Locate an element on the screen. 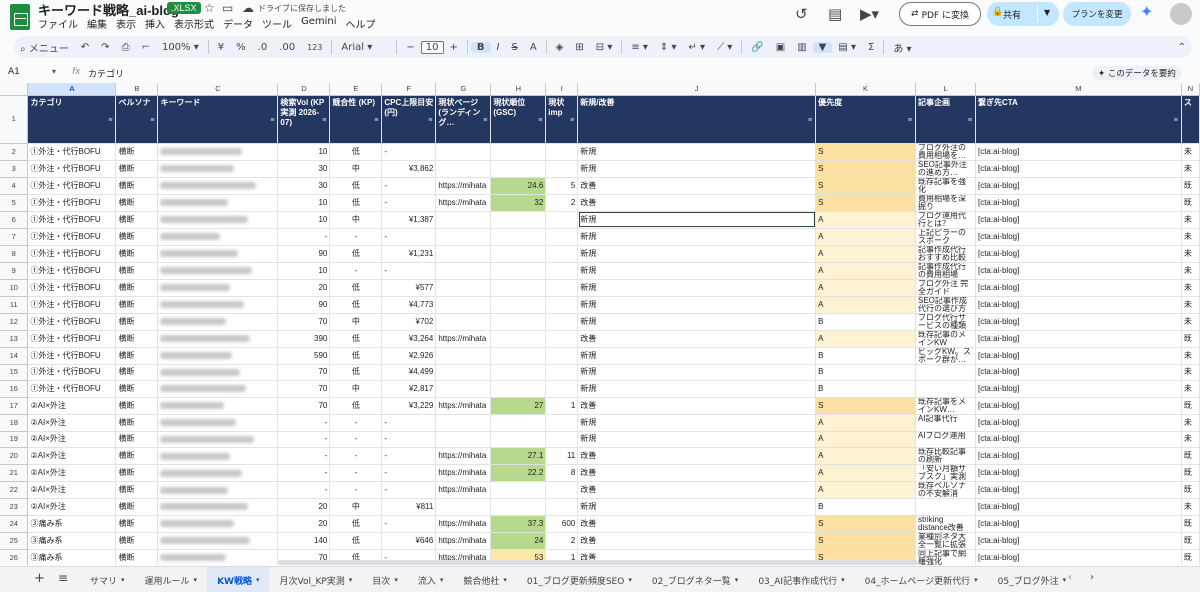  menu-gemini: Gemini is located at coordinates (319, 23).